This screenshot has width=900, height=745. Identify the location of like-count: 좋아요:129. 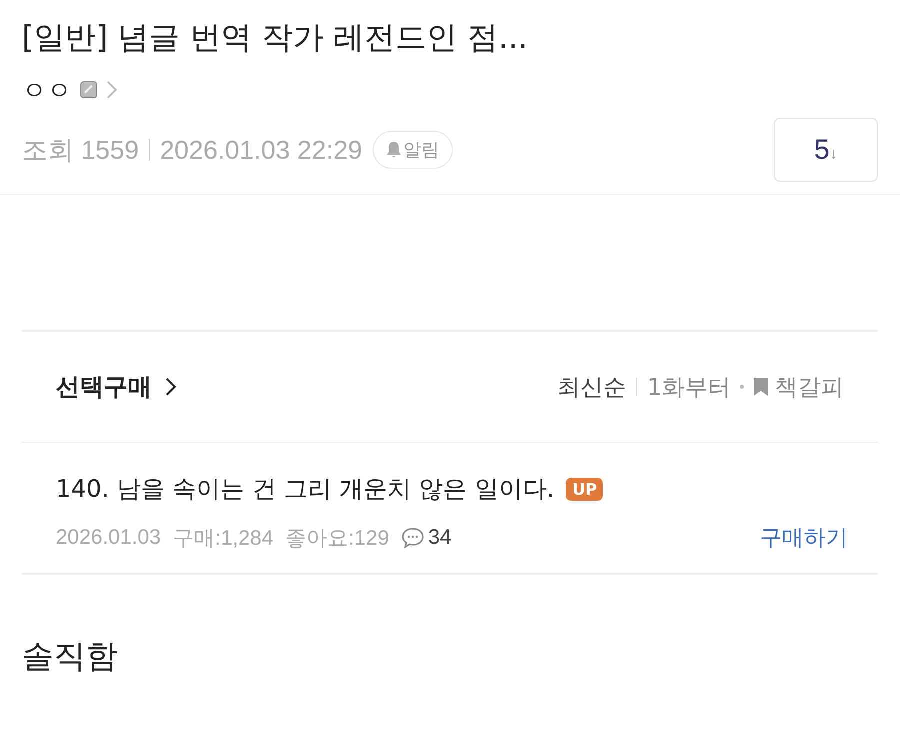
(338, 539).